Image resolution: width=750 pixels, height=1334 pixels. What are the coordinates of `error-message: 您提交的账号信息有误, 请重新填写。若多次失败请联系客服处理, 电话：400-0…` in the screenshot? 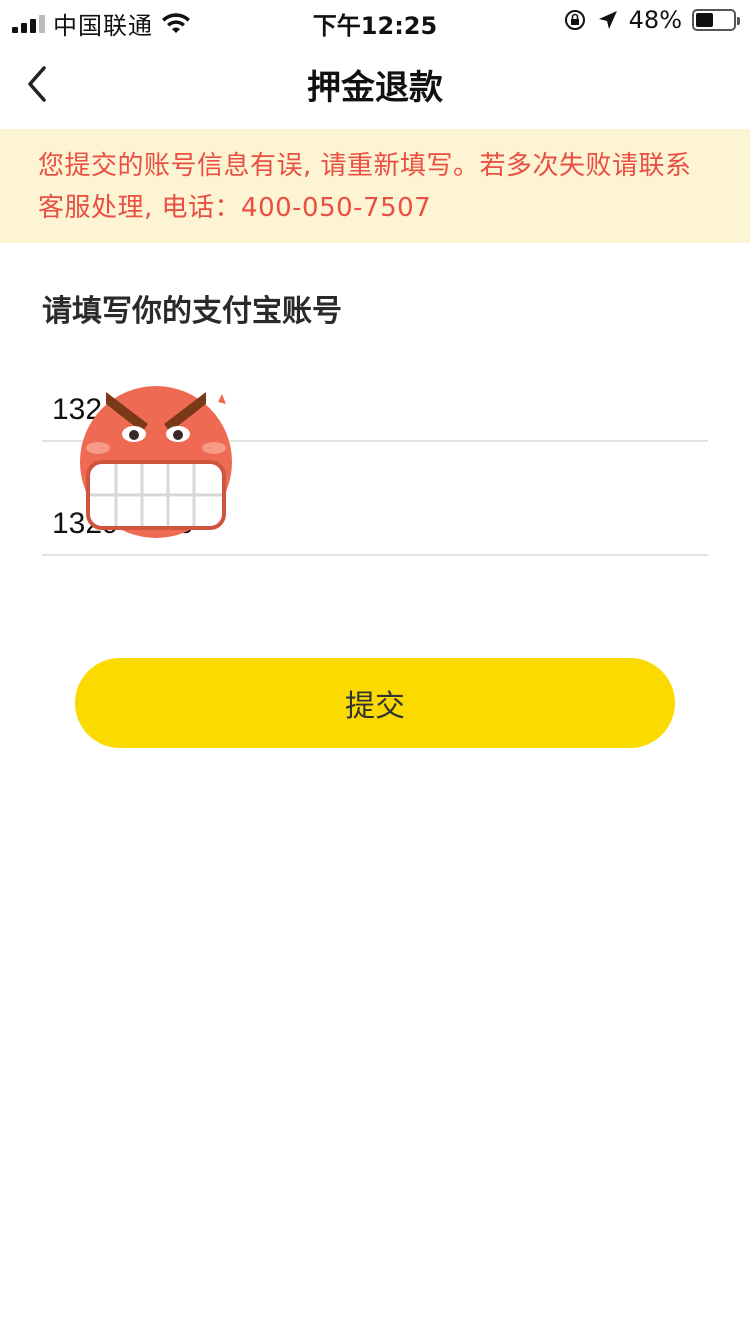 It's located at (365, 187).